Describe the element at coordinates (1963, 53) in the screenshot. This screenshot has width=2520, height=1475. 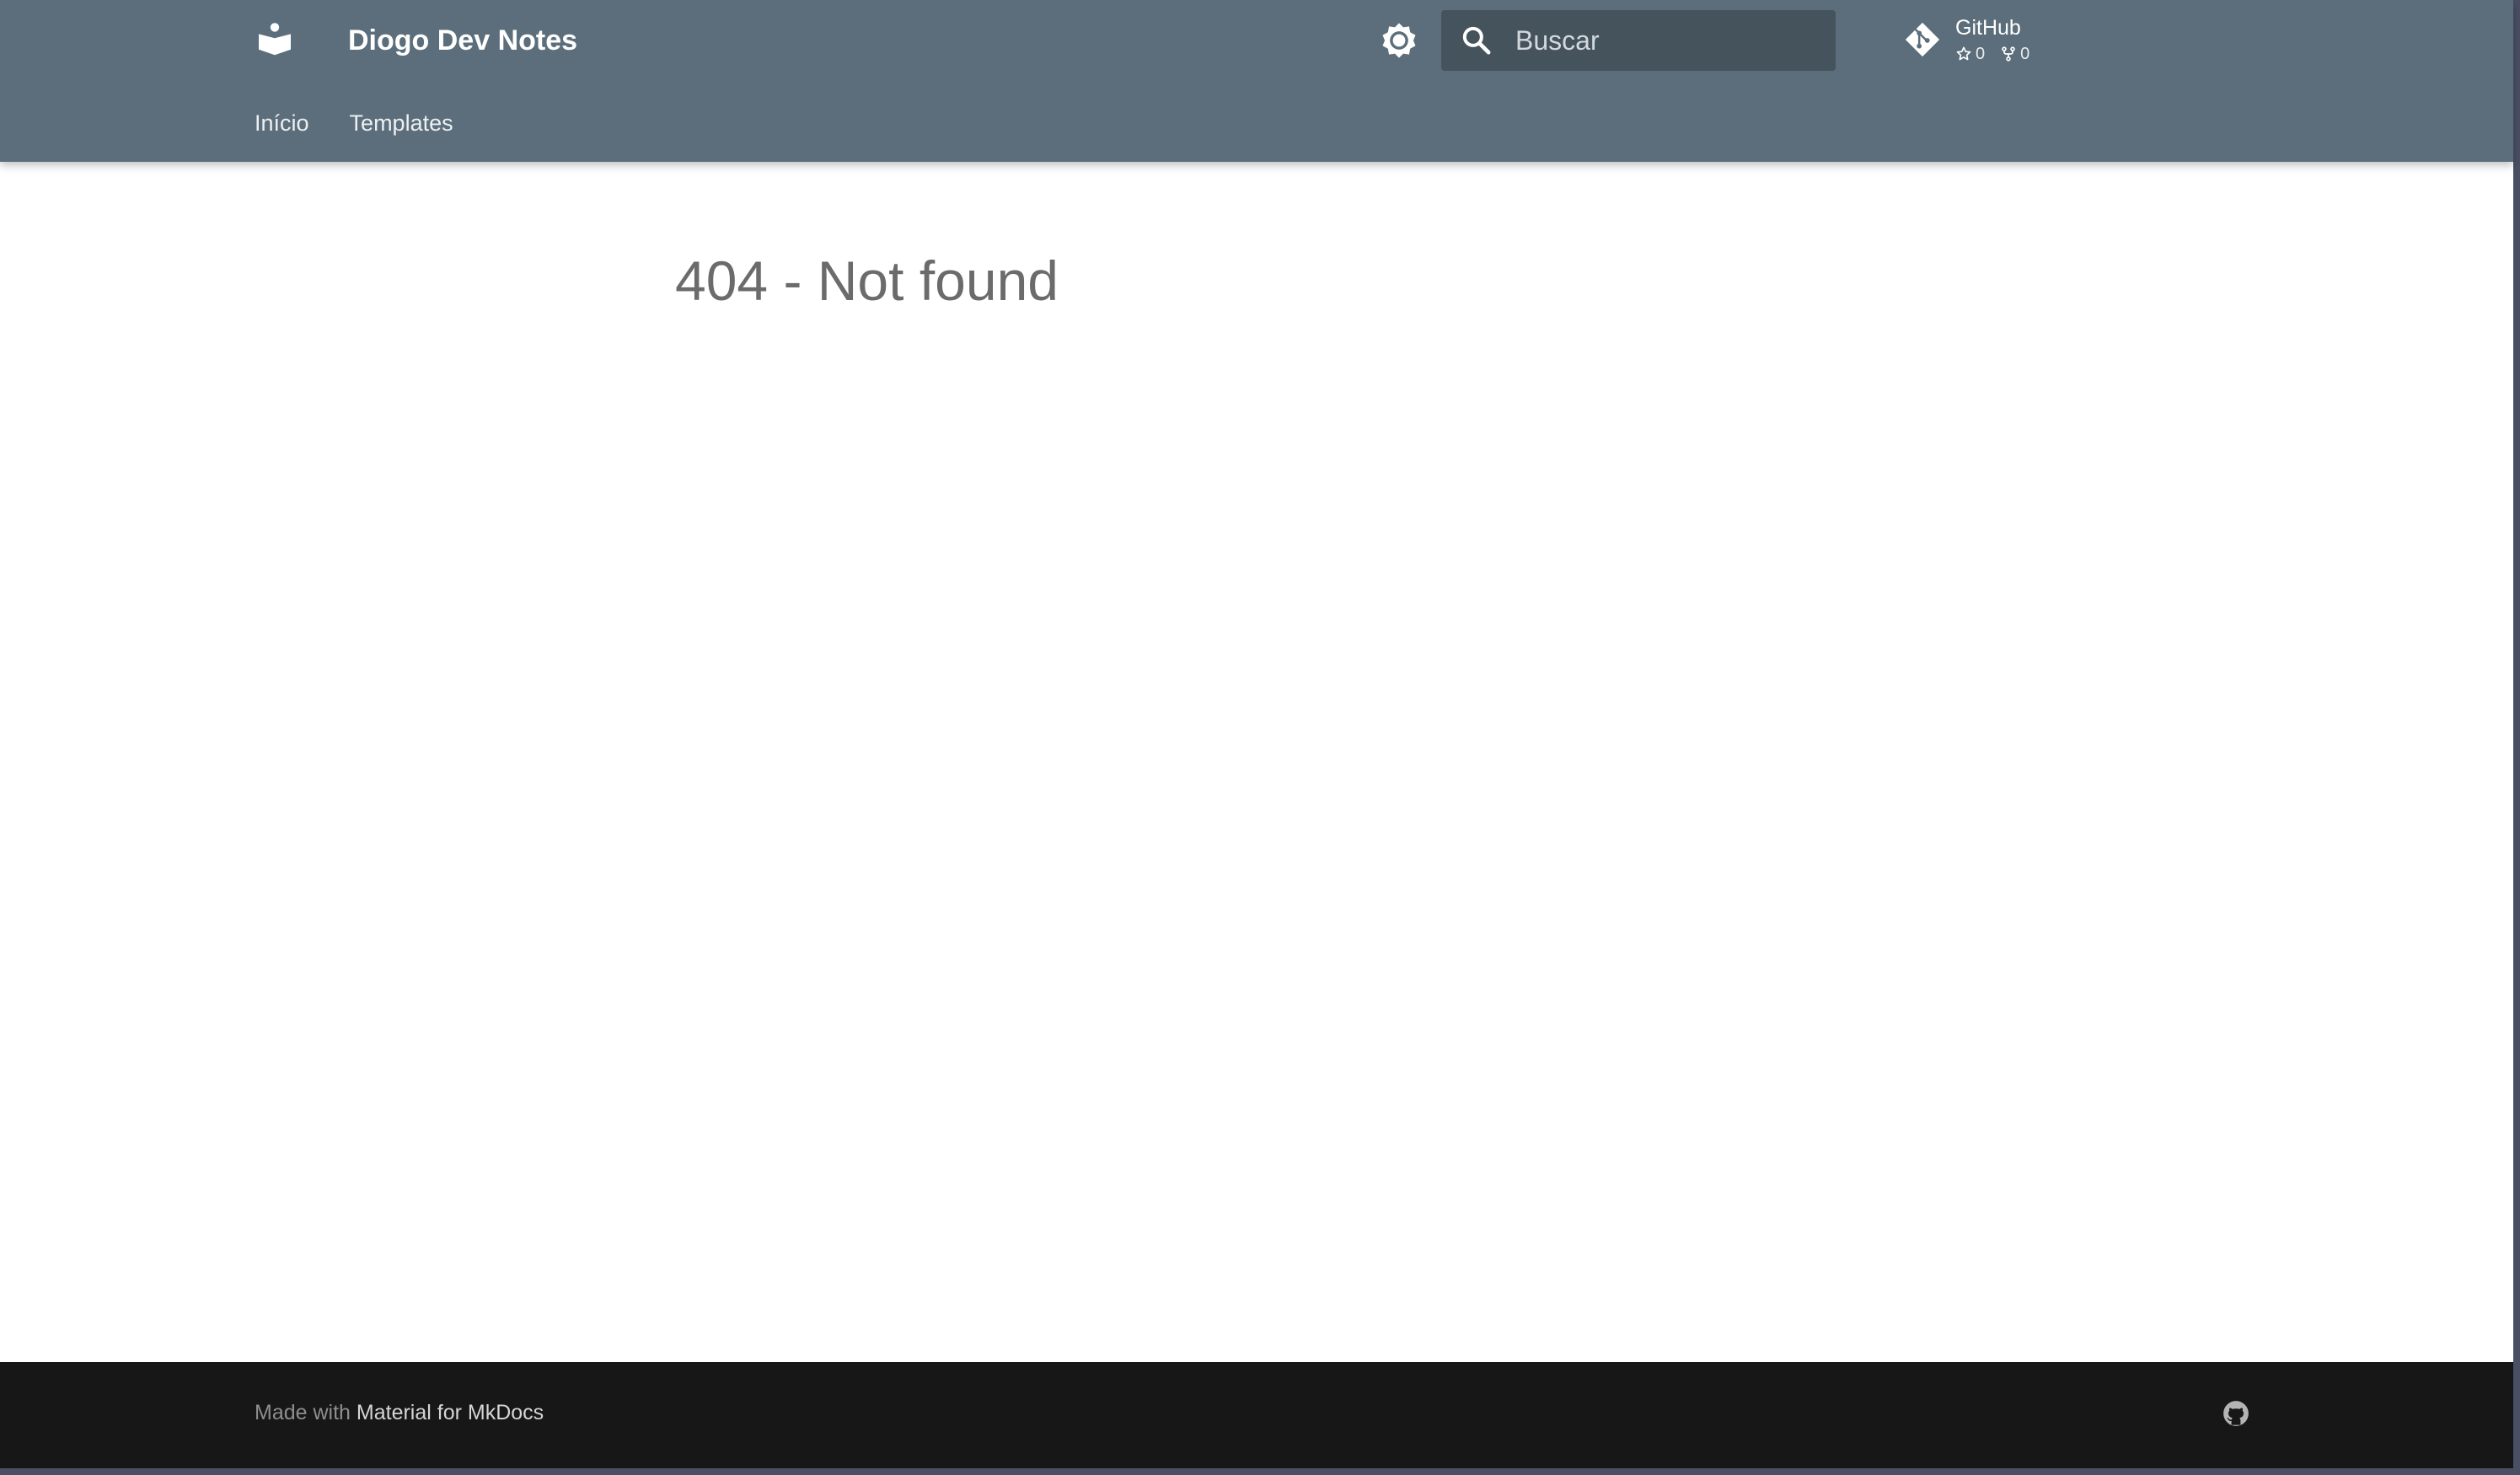
I see `star-icon` at that location.